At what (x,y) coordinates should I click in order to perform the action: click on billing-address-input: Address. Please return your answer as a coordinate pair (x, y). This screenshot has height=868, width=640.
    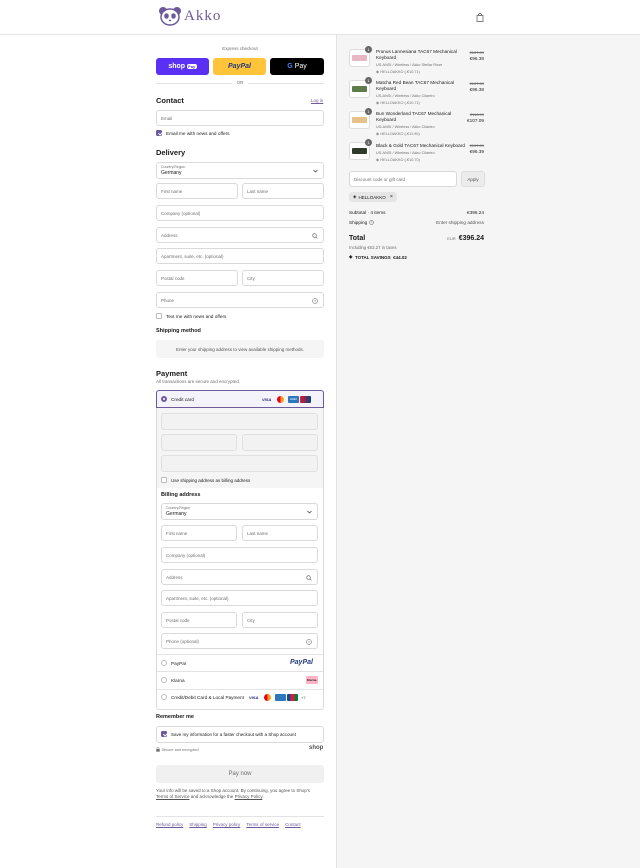
    Looking at the image, I should click on (239, 577).